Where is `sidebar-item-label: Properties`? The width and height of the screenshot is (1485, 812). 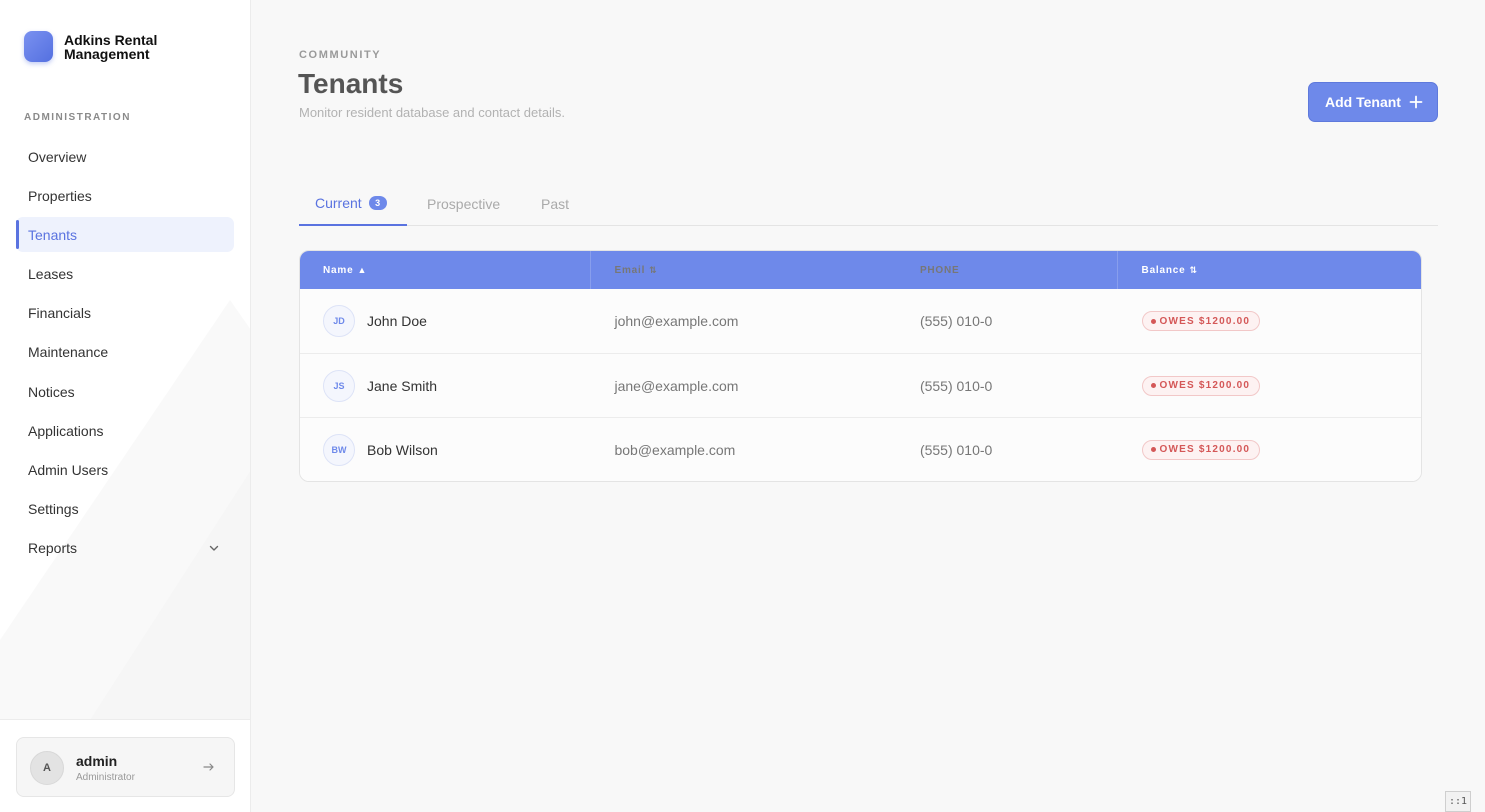 sidebar-item-label: Properties is located at coordinates (60, 195).